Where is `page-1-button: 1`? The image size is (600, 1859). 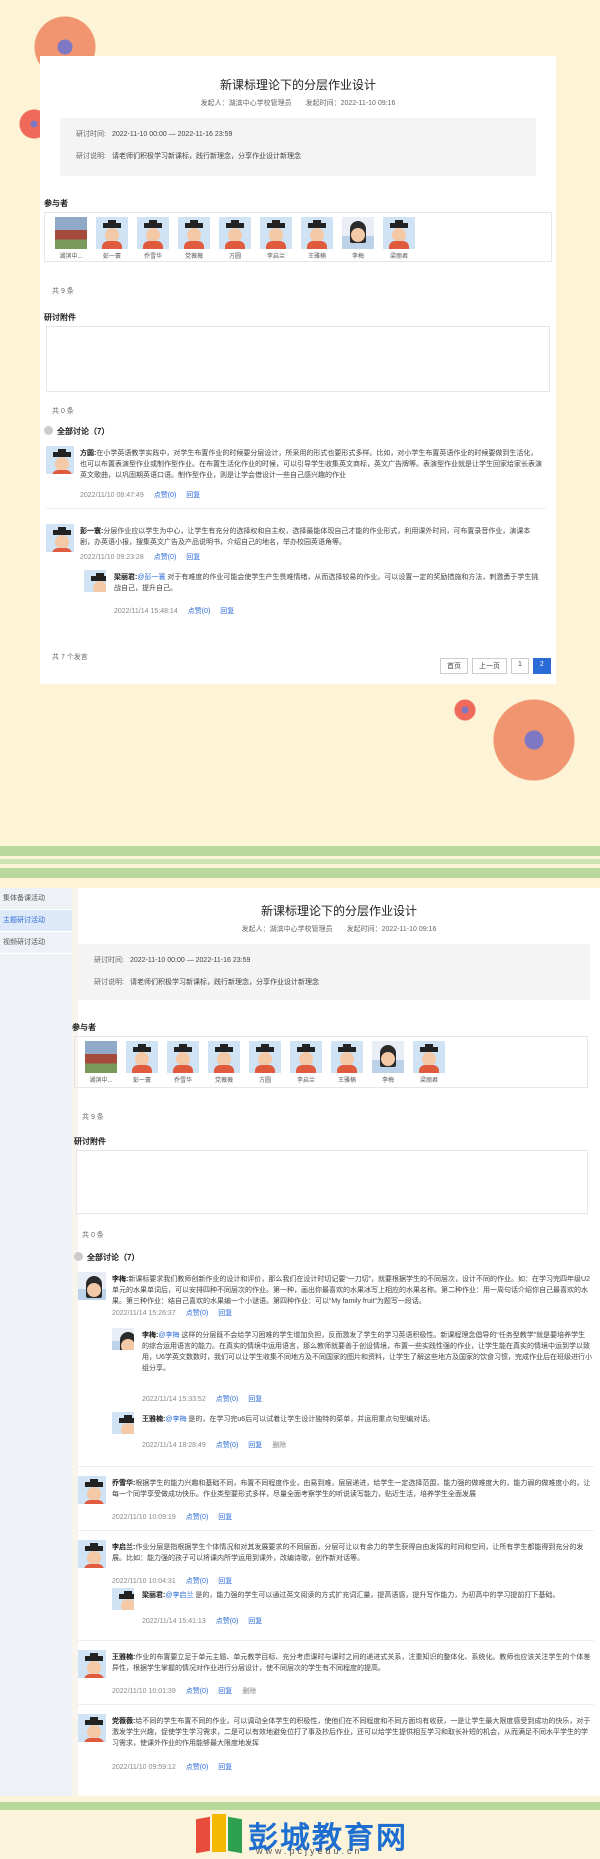
page-1-button: 1 is located at coordinates (520, 666).